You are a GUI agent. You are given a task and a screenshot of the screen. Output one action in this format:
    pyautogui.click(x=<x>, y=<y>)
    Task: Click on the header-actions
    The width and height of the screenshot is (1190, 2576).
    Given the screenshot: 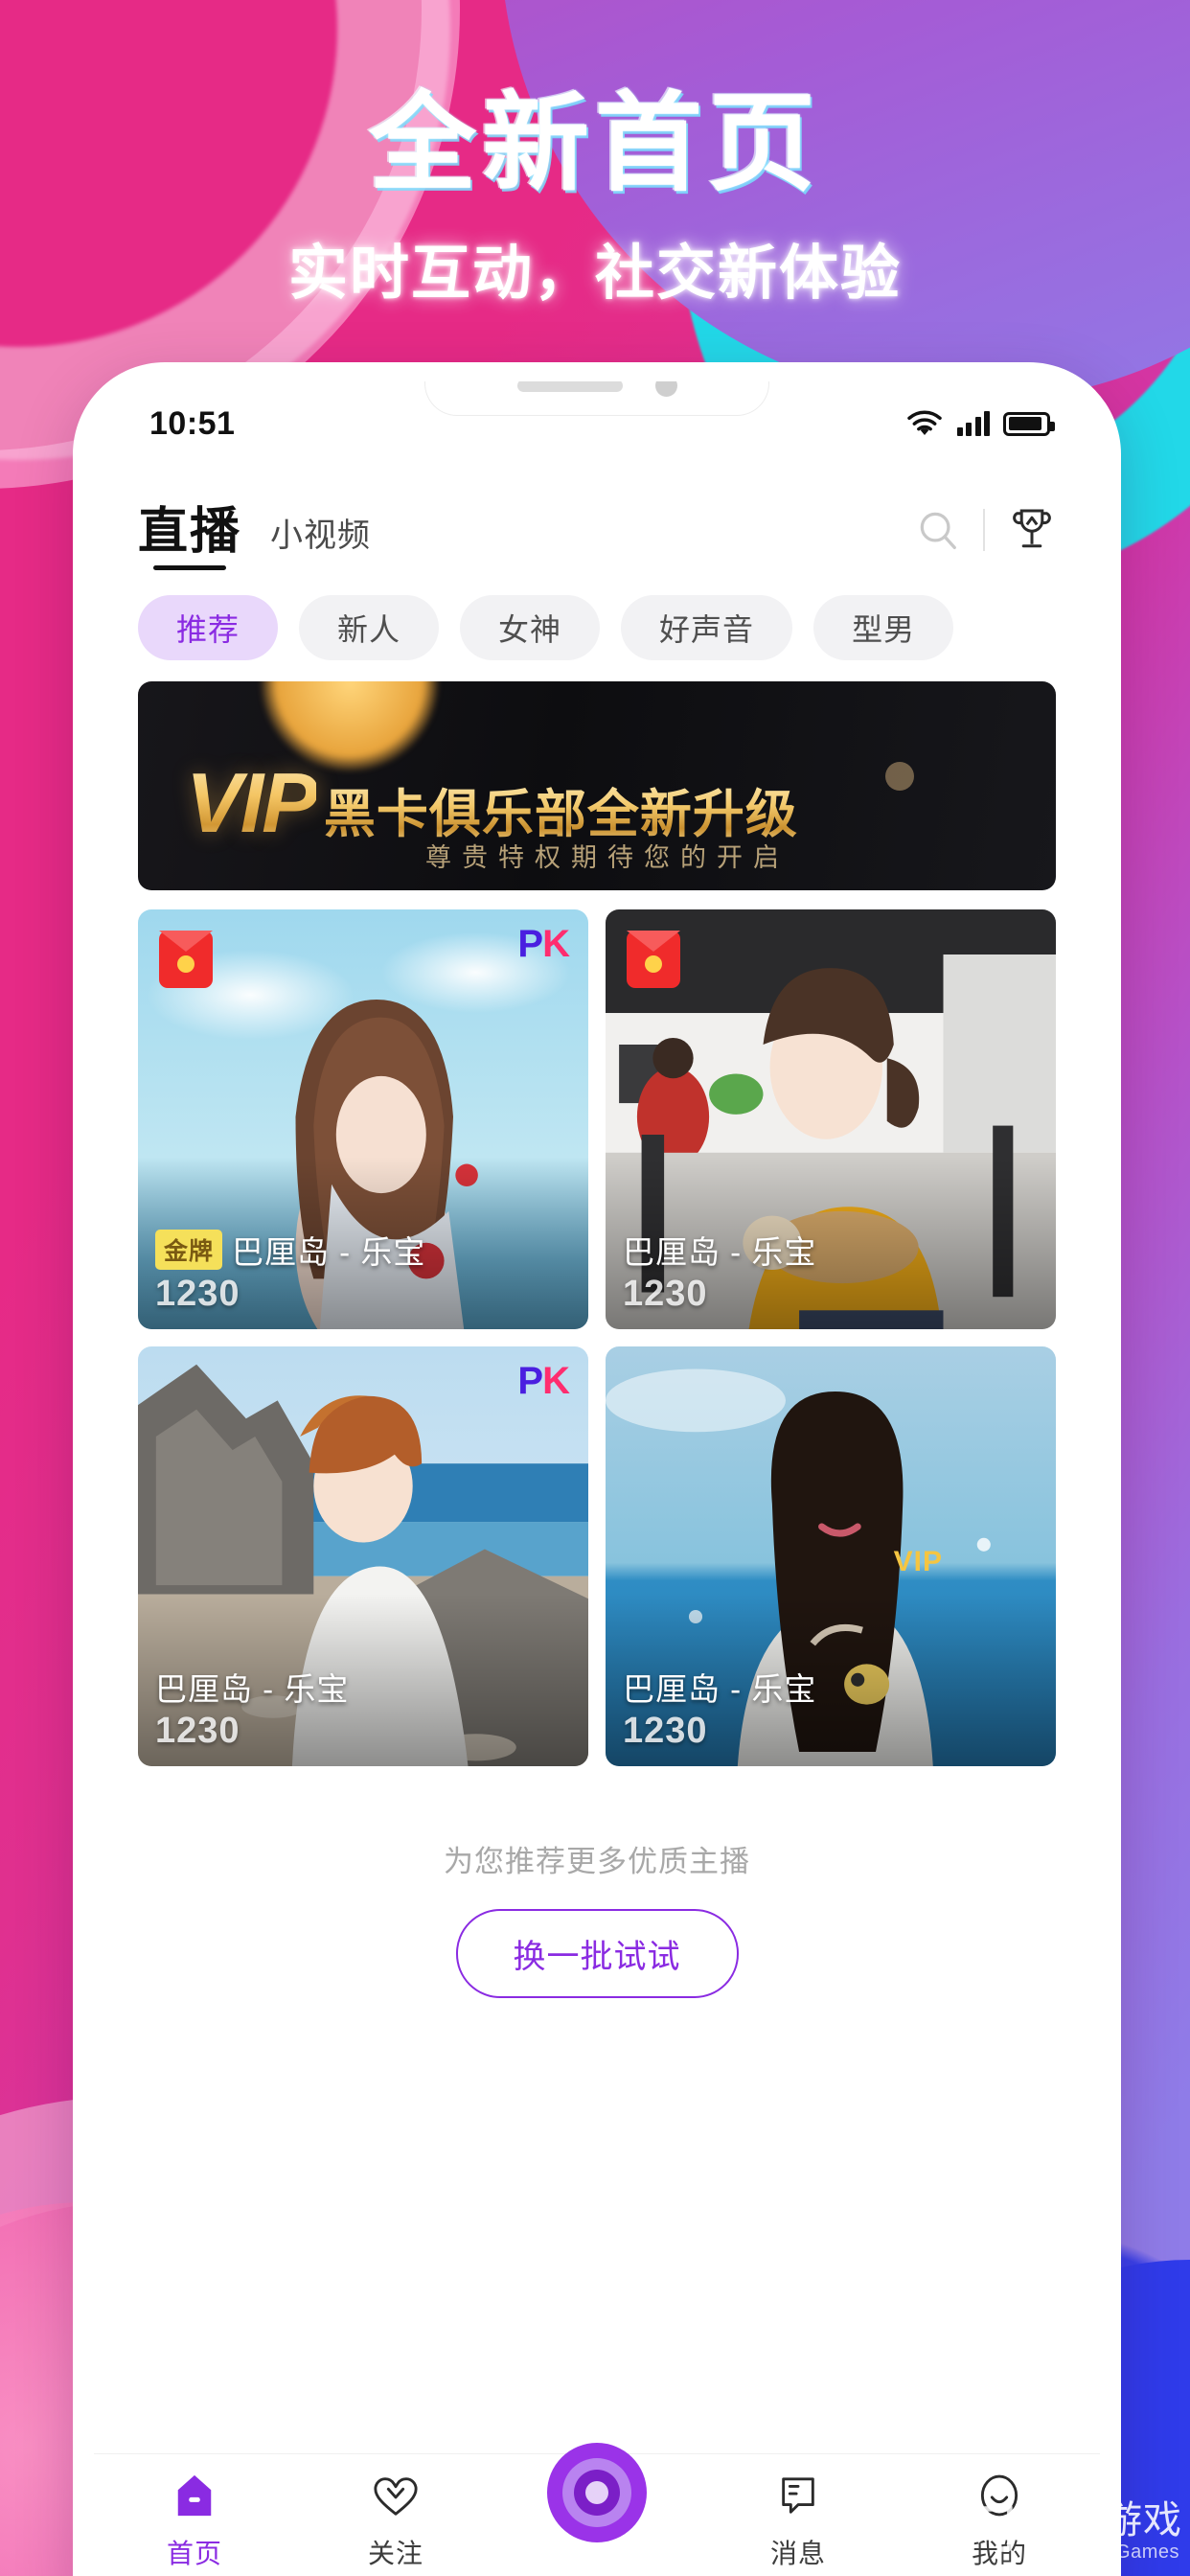 What is the action you would take?
    pyautogui.click(x=986, y=527)
    